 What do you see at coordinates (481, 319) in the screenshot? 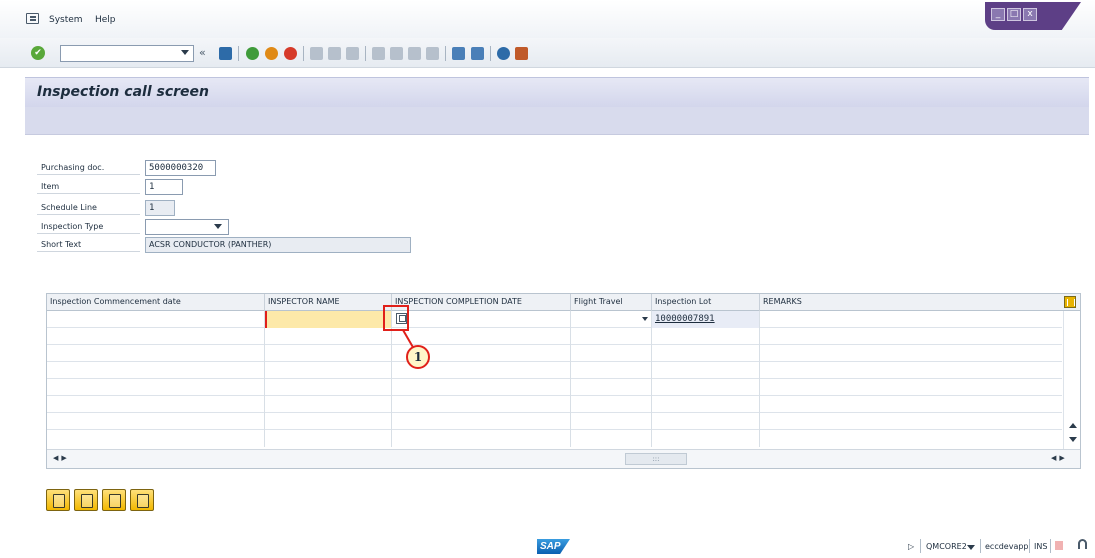
I see `completion-date-cell` at bounding box center [481, 319].